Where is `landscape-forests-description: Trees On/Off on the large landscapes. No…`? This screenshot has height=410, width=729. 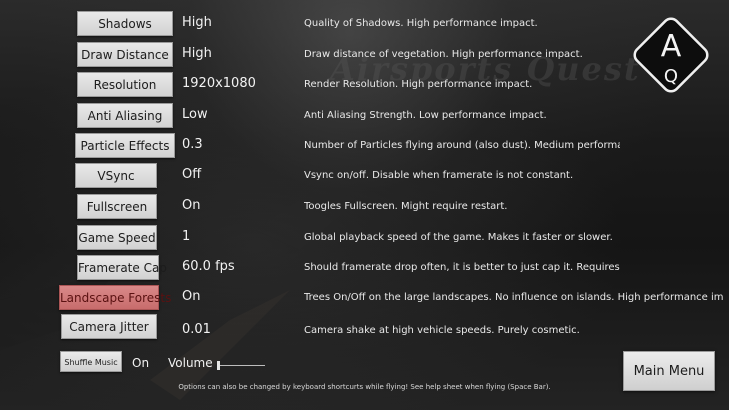 landscape-forests-description: Trees On/Off on the large landscapes. No… is located at coordinates (514, 297).